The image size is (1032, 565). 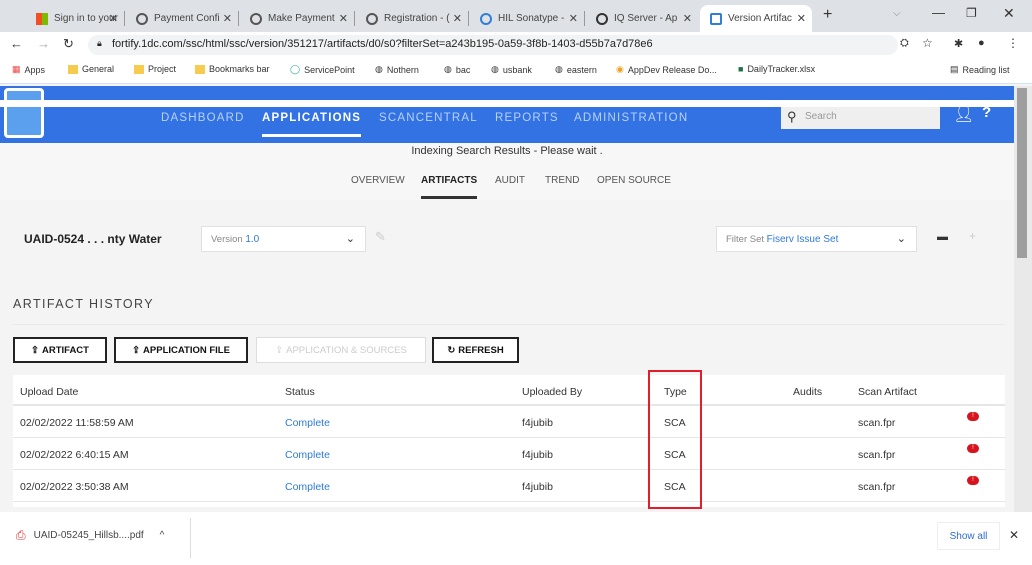 I want to click on upload-icon: ⇪, so click(x=279, y=350).